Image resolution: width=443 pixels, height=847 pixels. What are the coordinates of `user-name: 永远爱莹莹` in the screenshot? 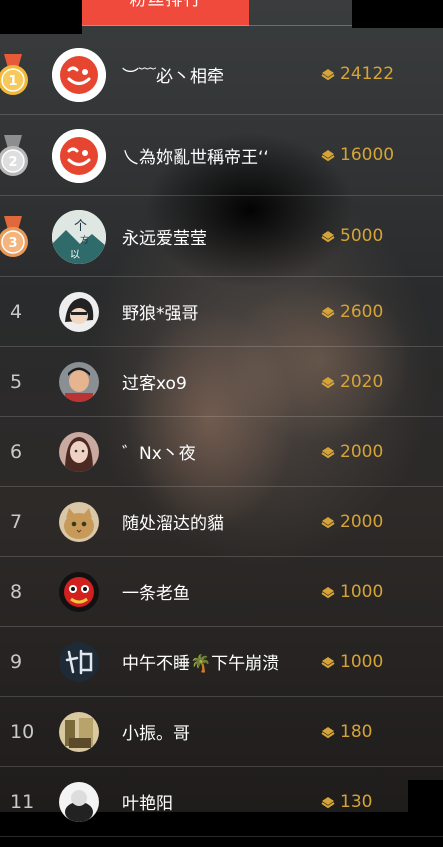 It's located at (164, 238).